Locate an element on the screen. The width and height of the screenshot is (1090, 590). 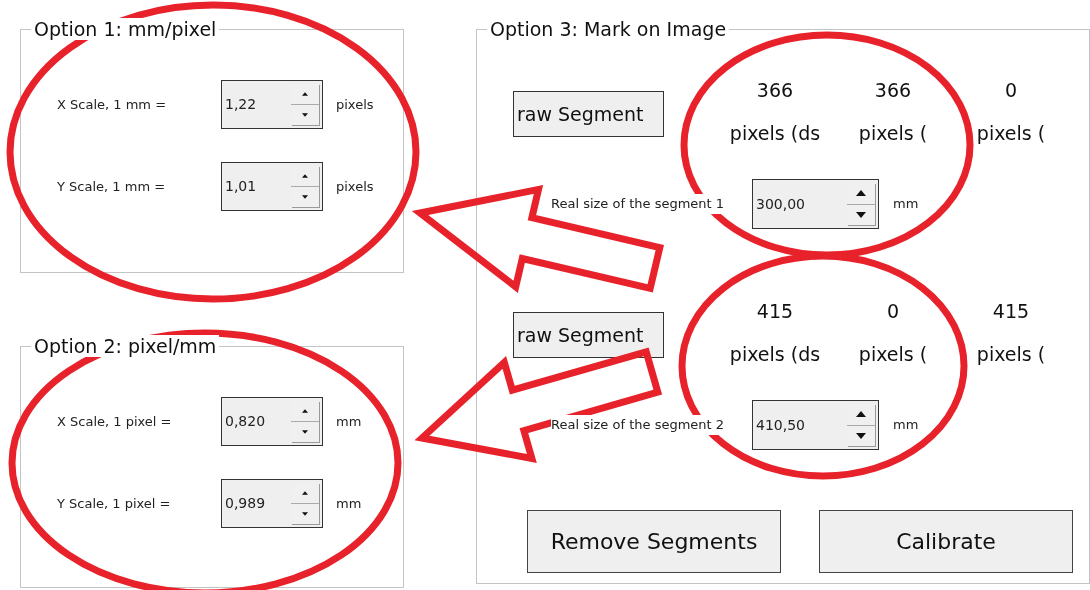
field-label: Y Scale, 1 mm = is located at coordinates (112, 186).